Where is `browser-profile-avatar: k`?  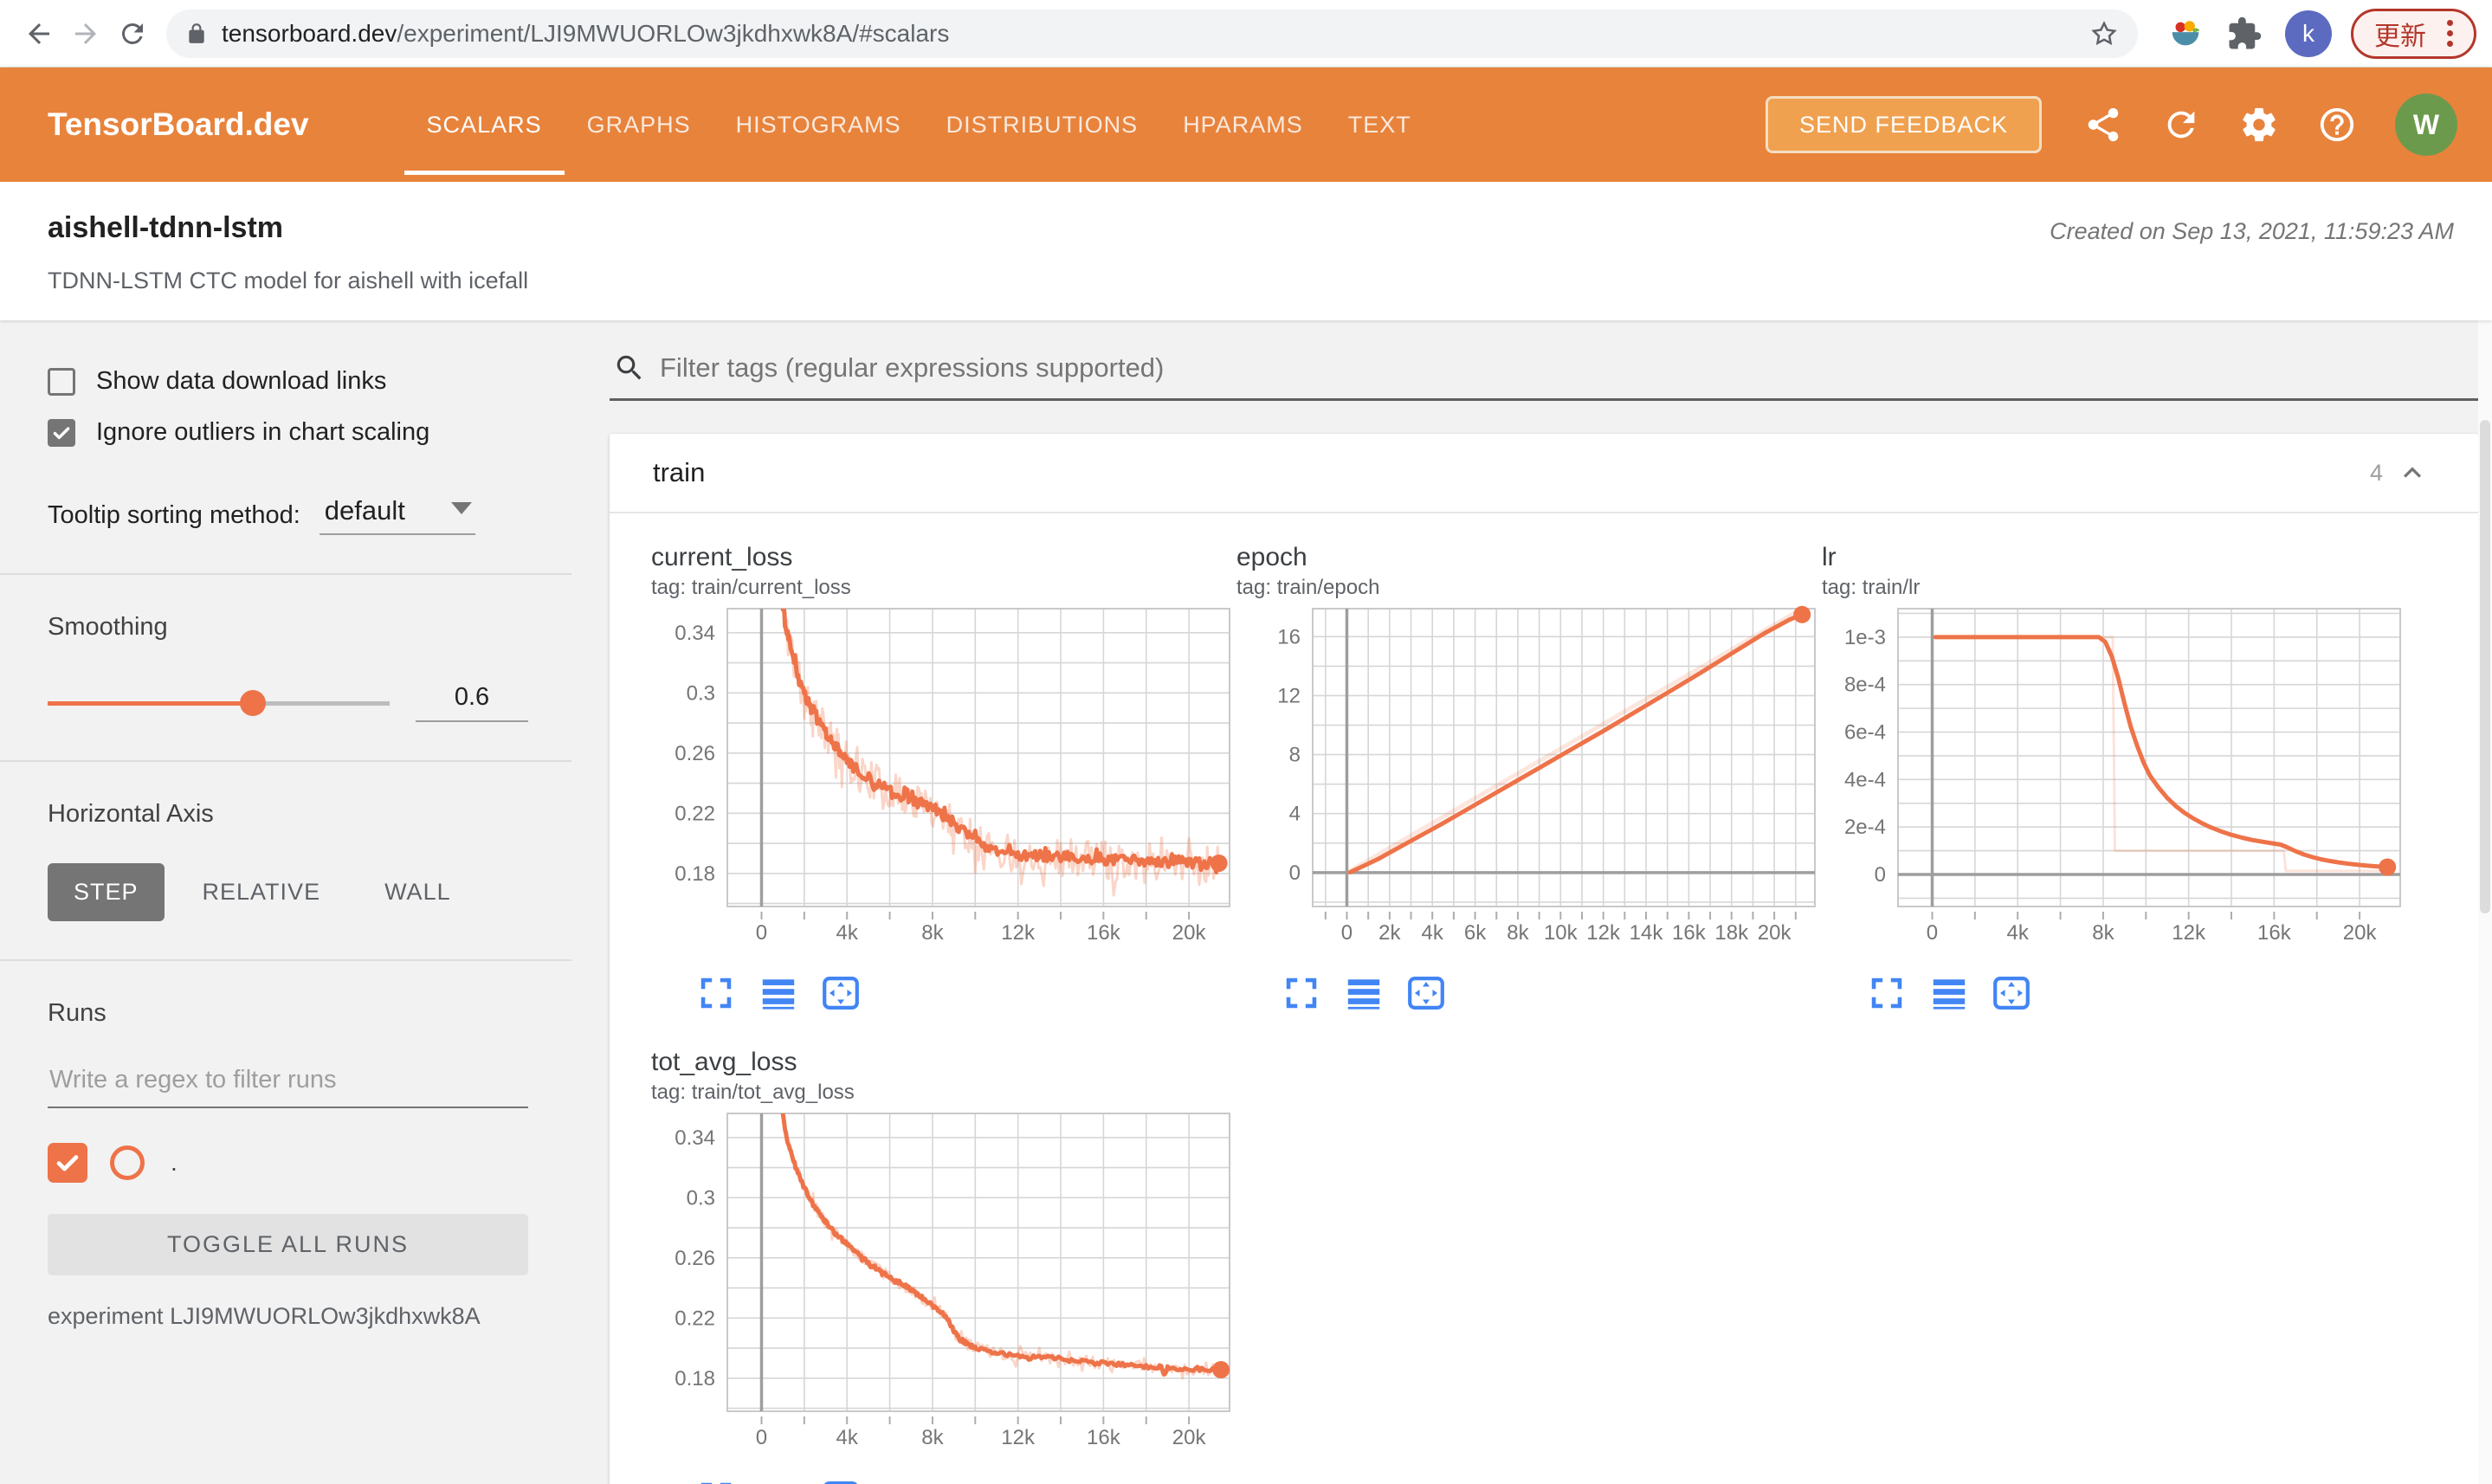 browser-profile-avatar: k is located at coordinates (2308, 33).